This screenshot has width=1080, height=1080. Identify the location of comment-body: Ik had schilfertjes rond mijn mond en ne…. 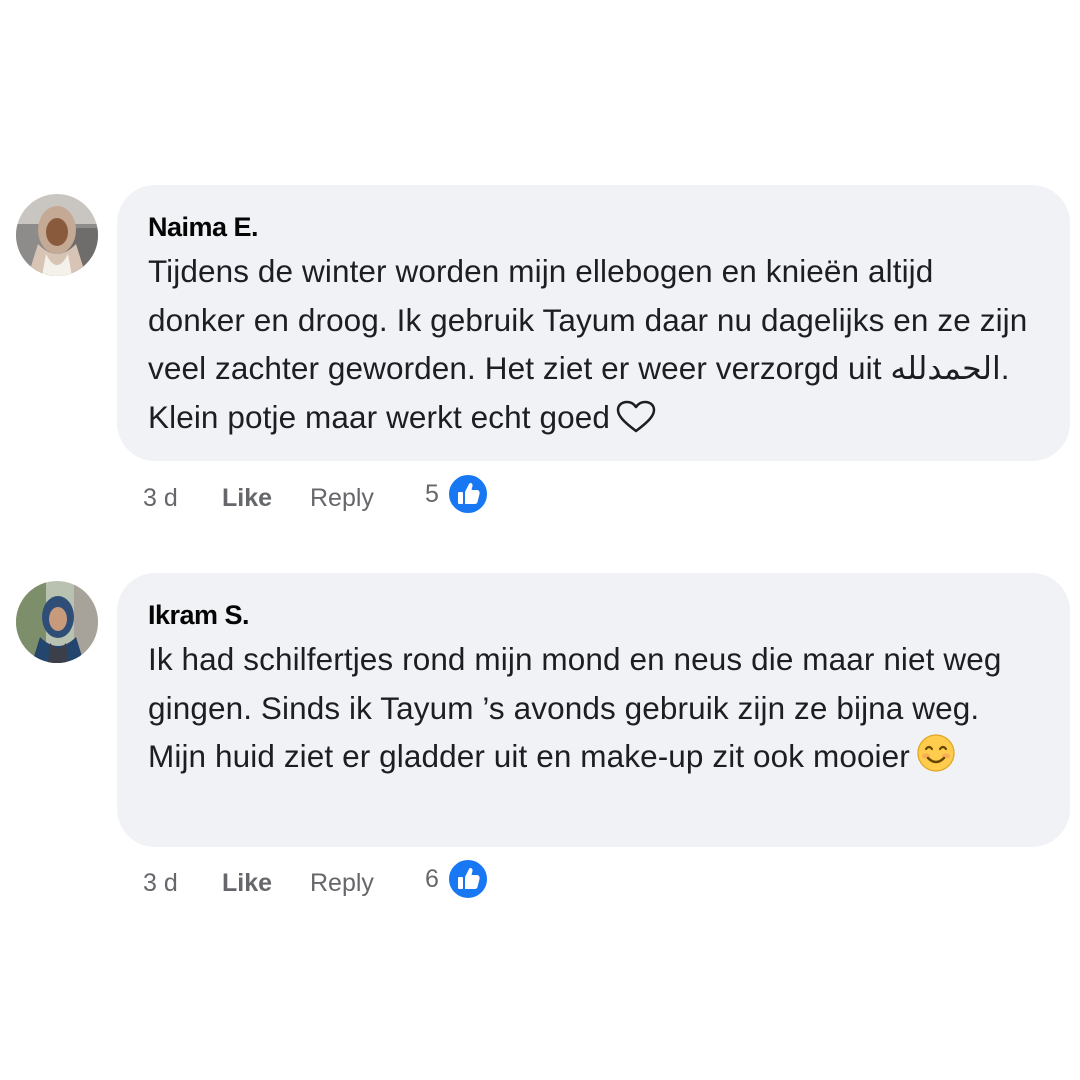
(575, 707).